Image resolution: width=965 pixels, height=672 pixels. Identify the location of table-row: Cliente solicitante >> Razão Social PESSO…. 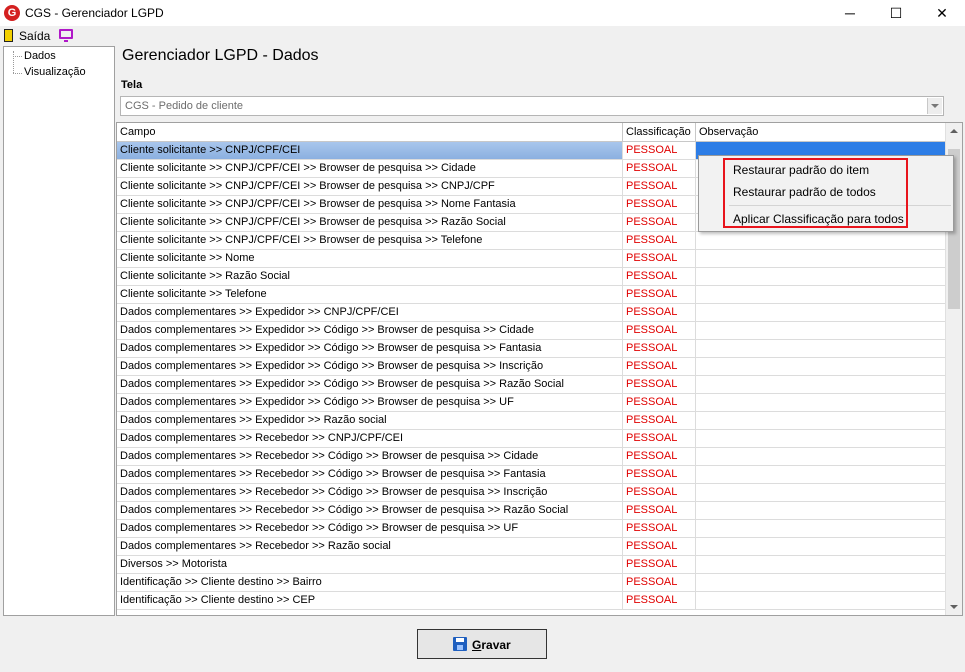
(531, 277).